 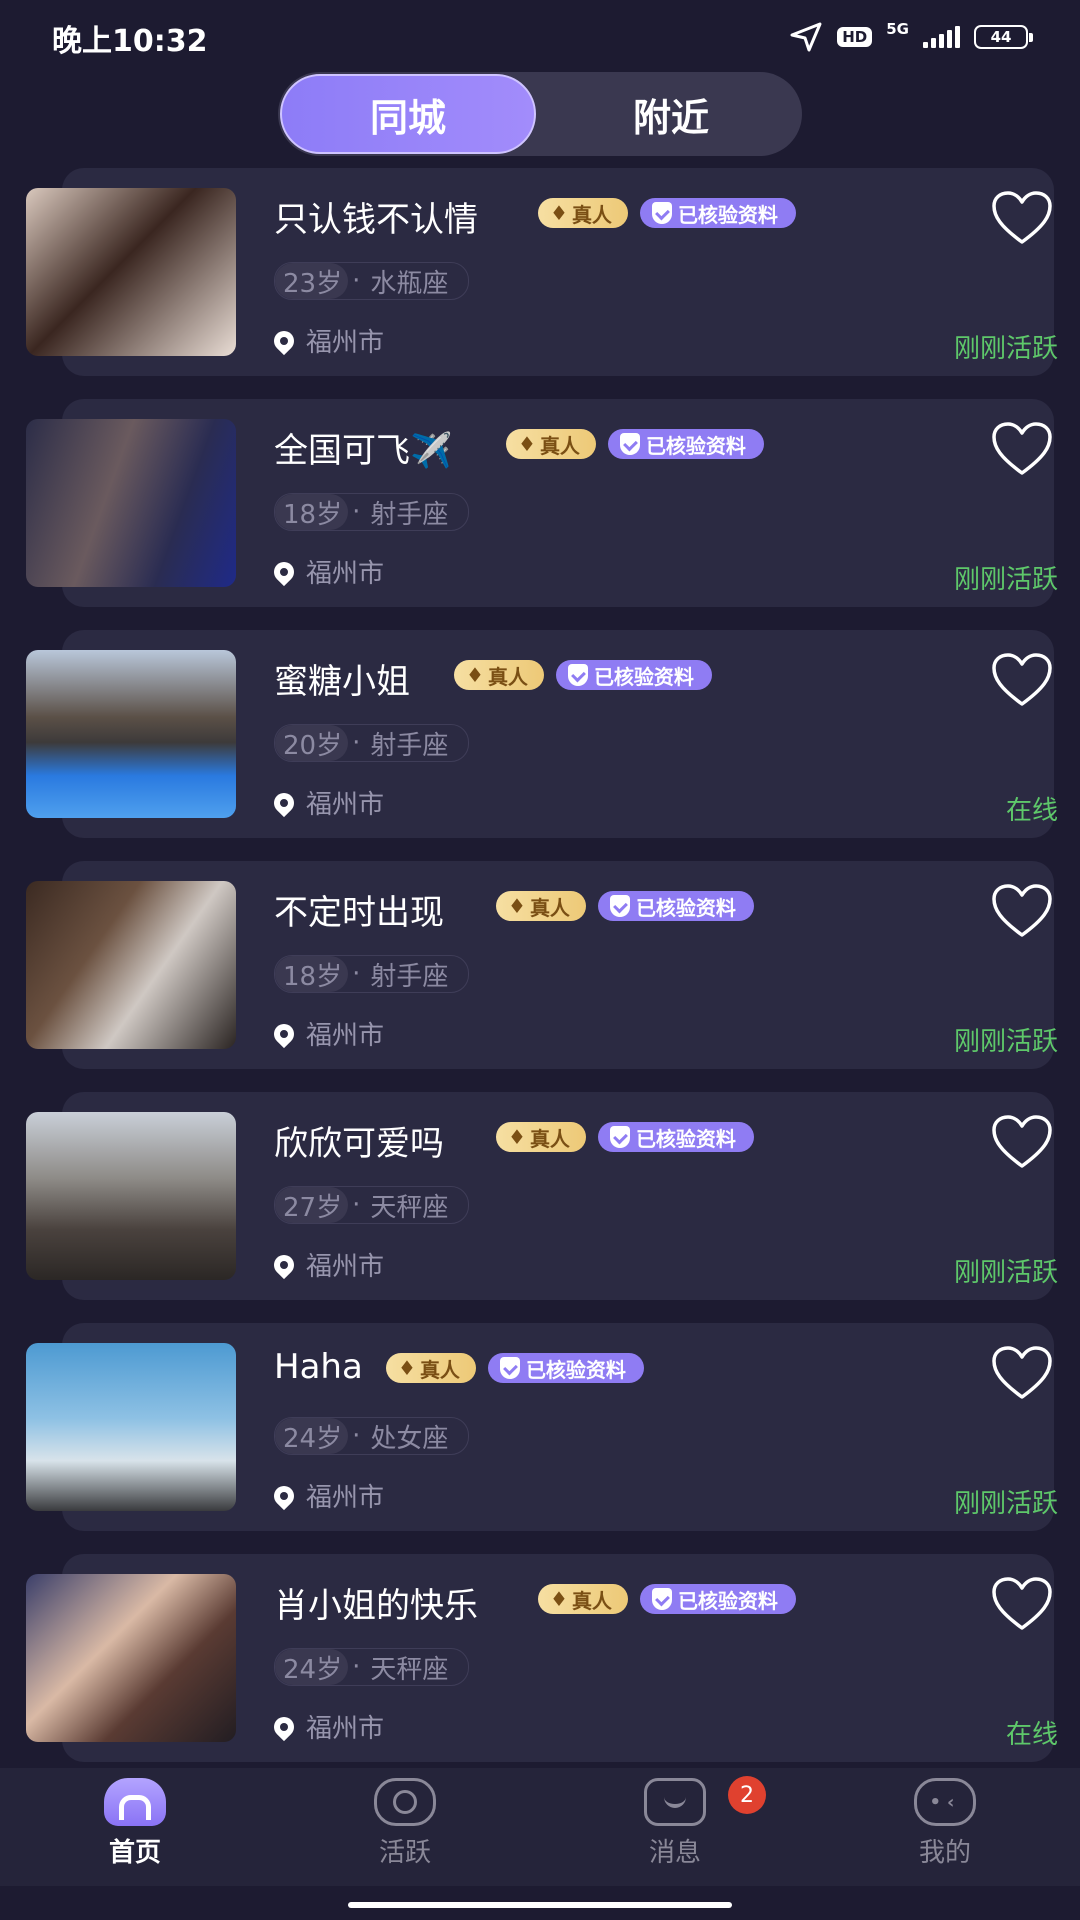 What do you see at coordinates (372, 1205) in the screenshot?
I see `age-zodiac-tag: 27岁 · 天秤座` at bounding box center [372, 1205].